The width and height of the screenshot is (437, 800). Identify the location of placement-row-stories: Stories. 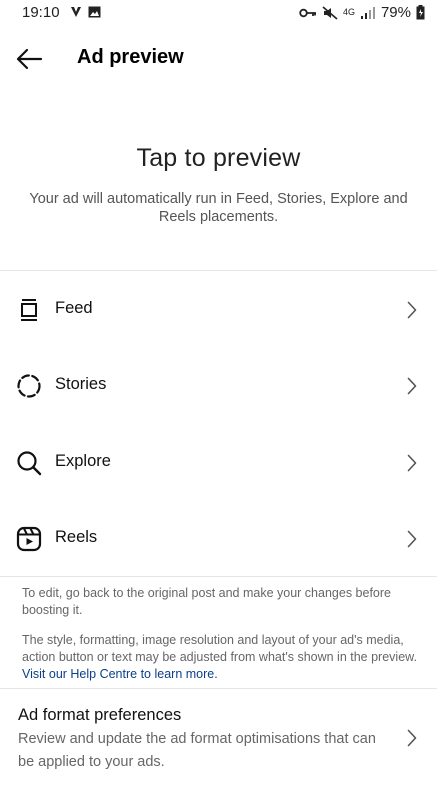
(218, 386).